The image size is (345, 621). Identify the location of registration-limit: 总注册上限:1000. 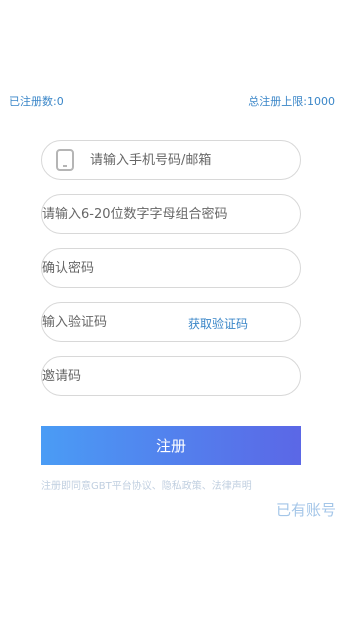
(291, 101).